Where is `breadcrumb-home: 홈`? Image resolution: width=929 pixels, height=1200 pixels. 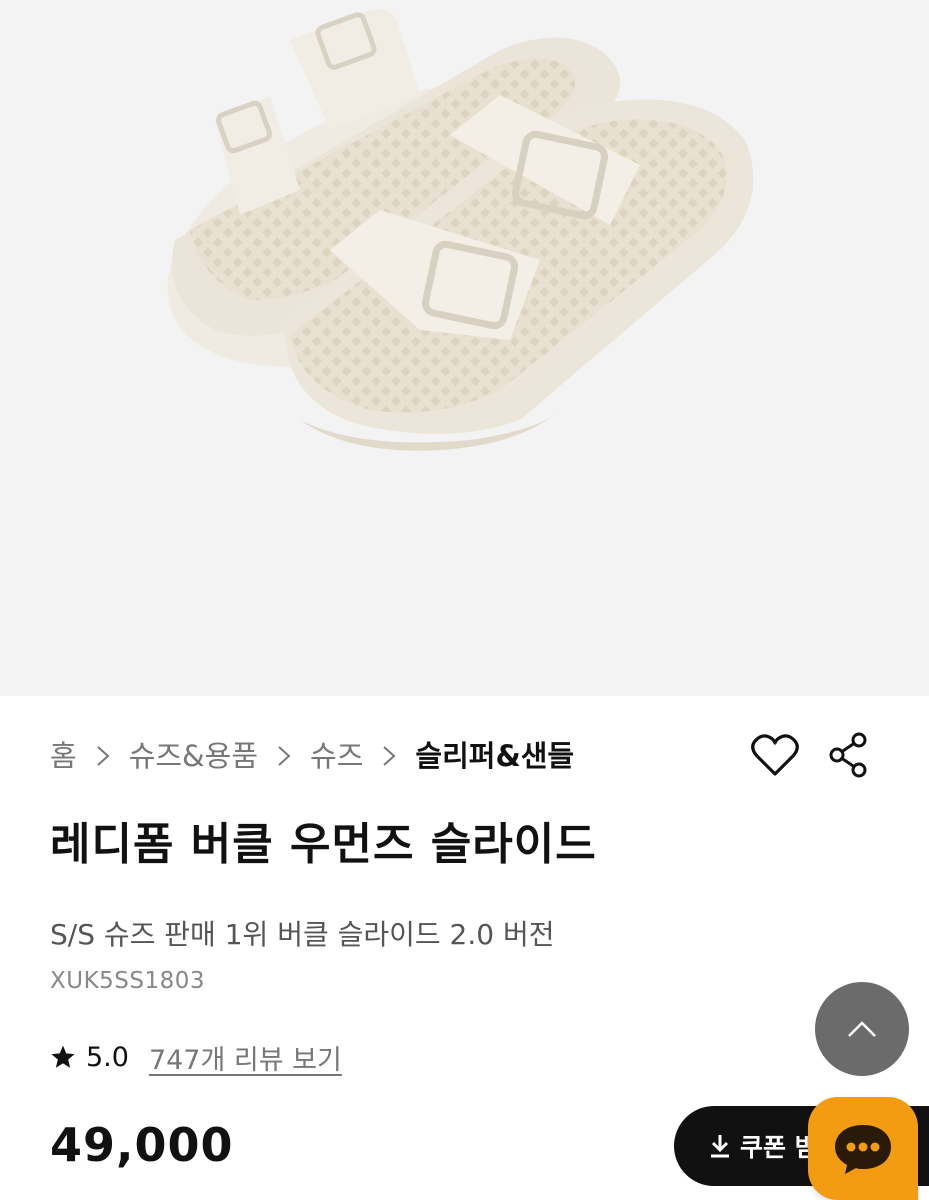 breadcrumb-home: 홈 is located at coordinates (63, 754).